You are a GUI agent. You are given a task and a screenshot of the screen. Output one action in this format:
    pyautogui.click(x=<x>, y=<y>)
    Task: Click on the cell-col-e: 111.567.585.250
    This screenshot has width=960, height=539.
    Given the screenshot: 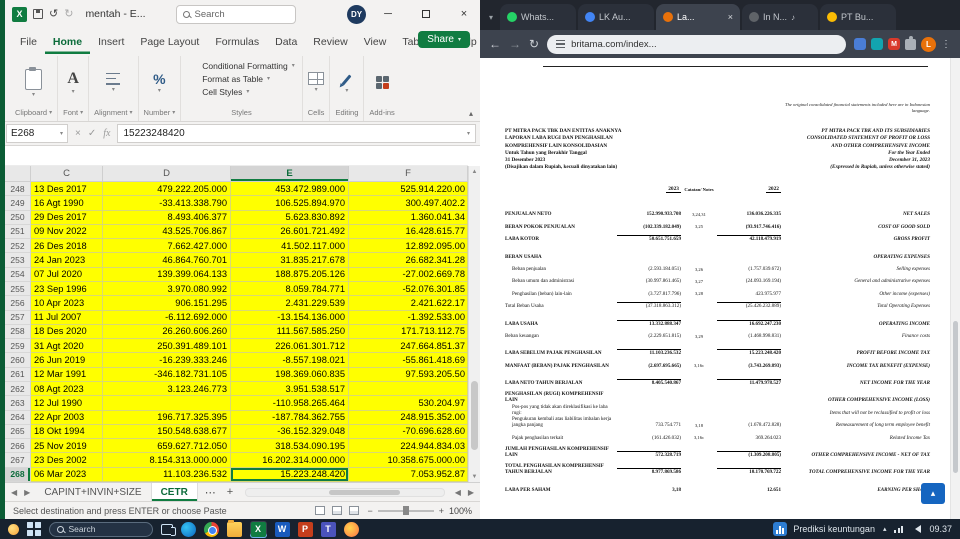 What is the action you would take?
    pyautogui.click(x=290, y=332)
    